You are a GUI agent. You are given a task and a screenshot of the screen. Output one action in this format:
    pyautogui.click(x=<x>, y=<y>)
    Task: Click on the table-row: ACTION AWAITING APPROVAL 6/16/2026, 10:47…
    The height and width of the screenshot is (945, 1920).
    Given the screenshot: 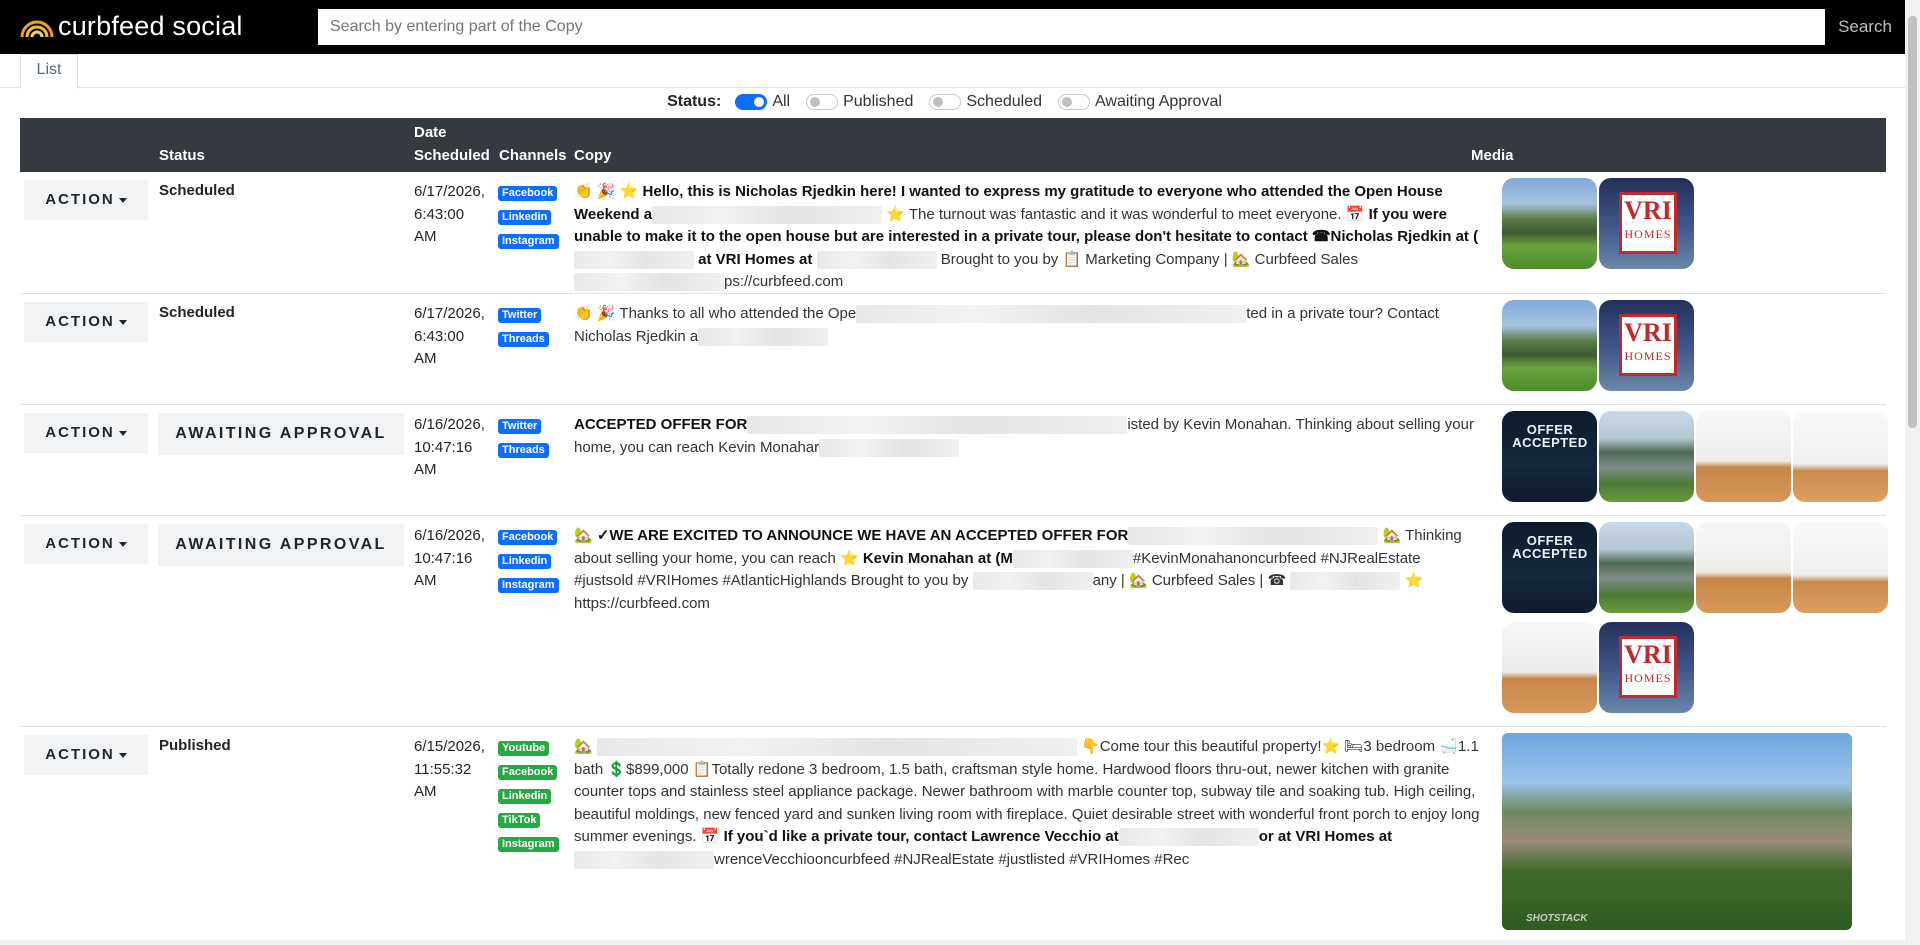 What is the action you would take?
    pyautogui.click(x=954, y=460)
    